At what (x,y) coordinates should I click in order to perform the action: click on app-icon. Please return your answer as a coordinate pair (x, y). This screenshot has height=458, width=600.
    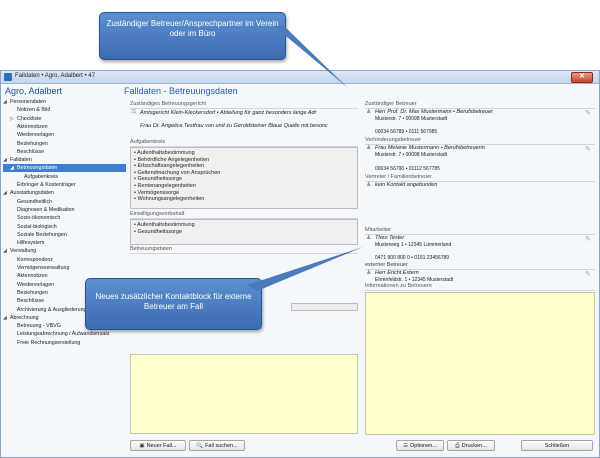
    Looking at the image, I should click on (8, 77).